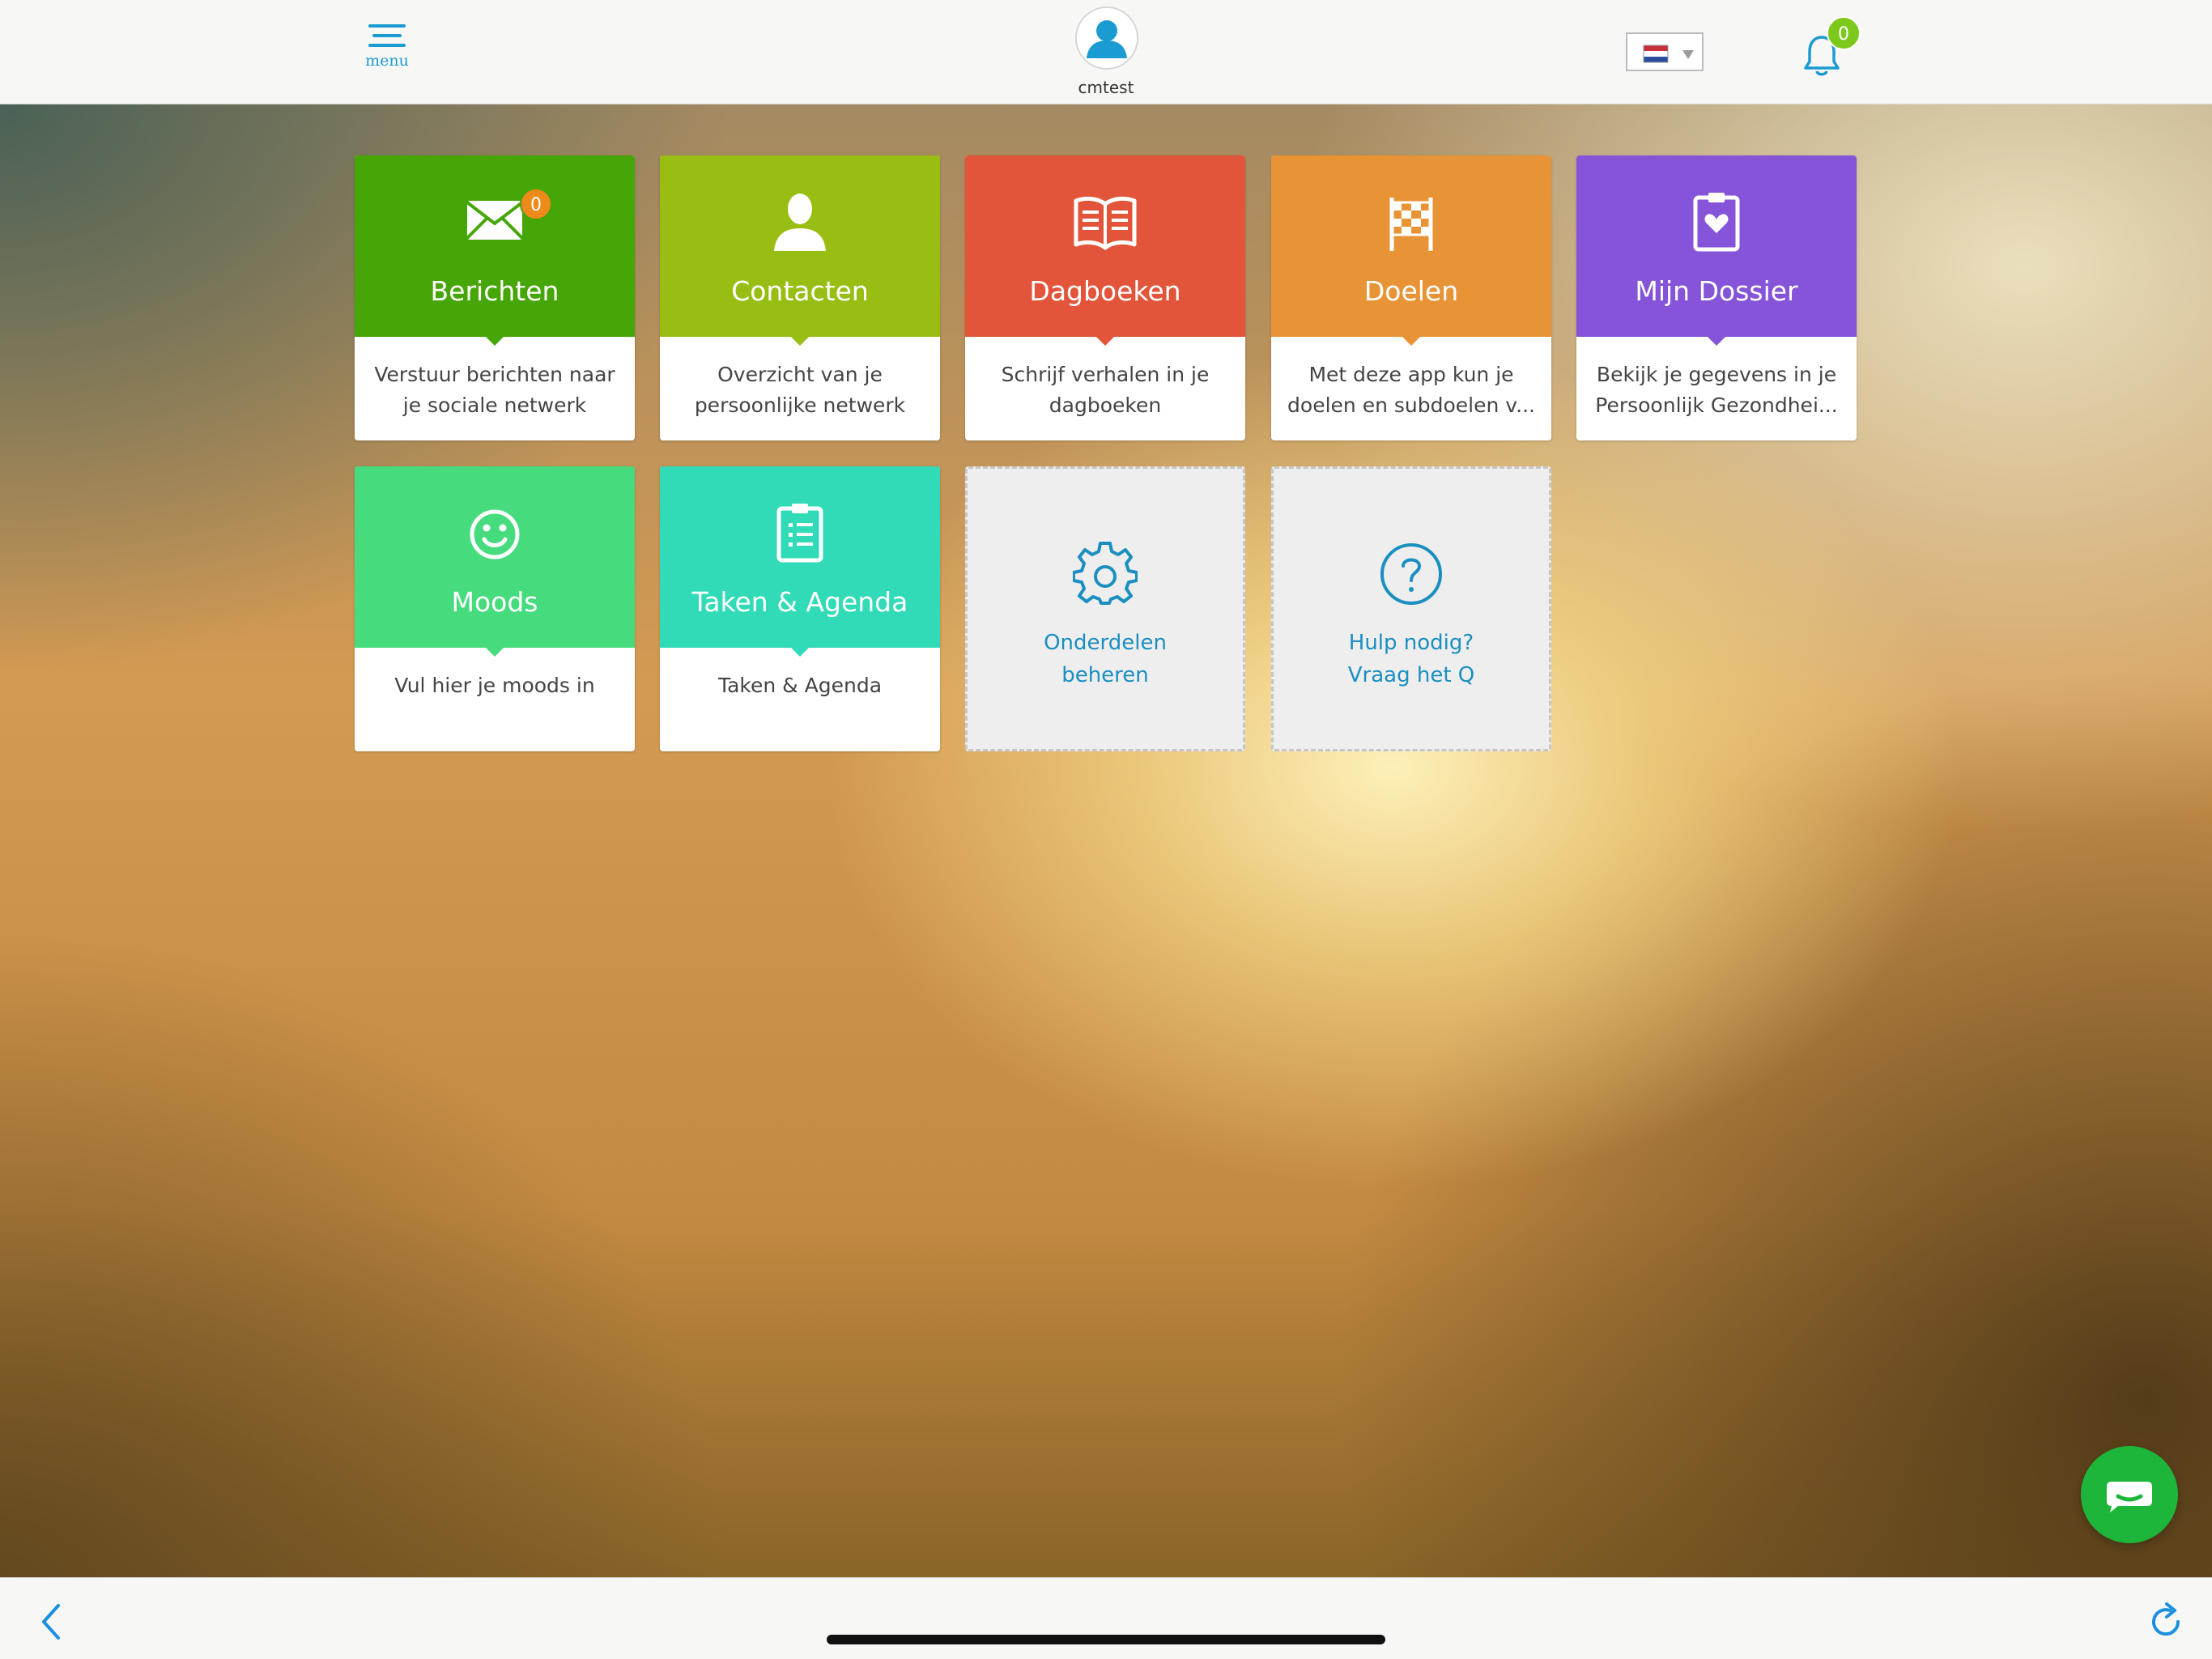  Describe the element at coordinates (1105, 223) in the screenshot. I see `book-icon` at that location.